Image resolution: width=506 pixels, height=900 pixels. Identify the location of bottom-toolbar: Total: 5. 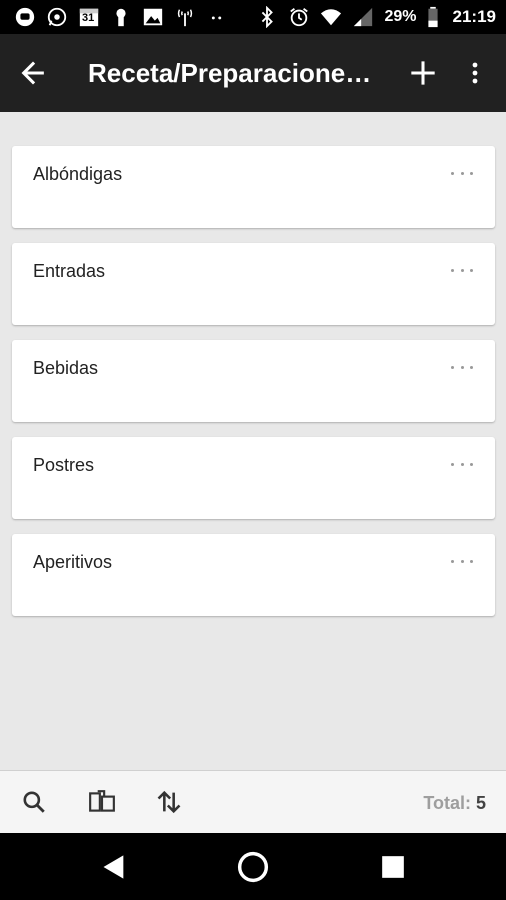
(253, 801).